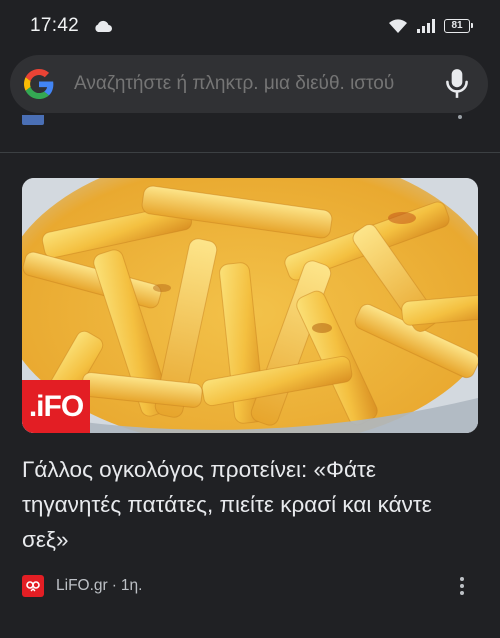 Image resolution: width=500 pixels, height=638 pixels. I want to click on lifo-logo: .iFO, so click(56, 406).